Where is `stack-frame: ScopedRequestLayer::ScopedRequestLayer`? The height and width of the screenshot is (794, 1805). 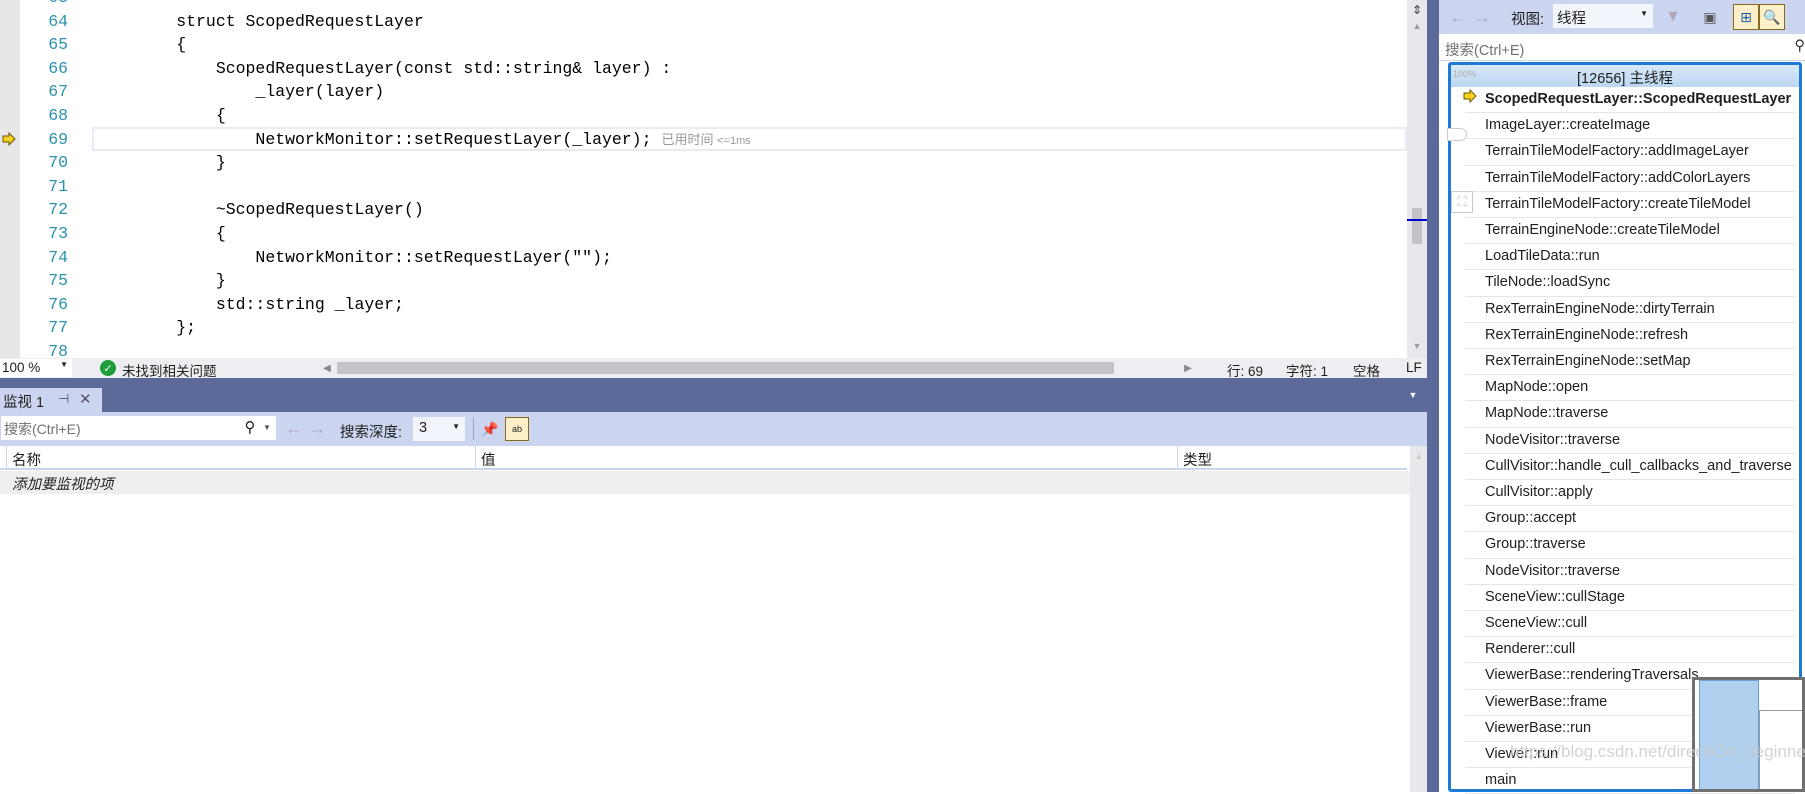 stack-frame: ScopedRequestLayer::ScopedRequestLayer is located at coordinates (1630, 100).